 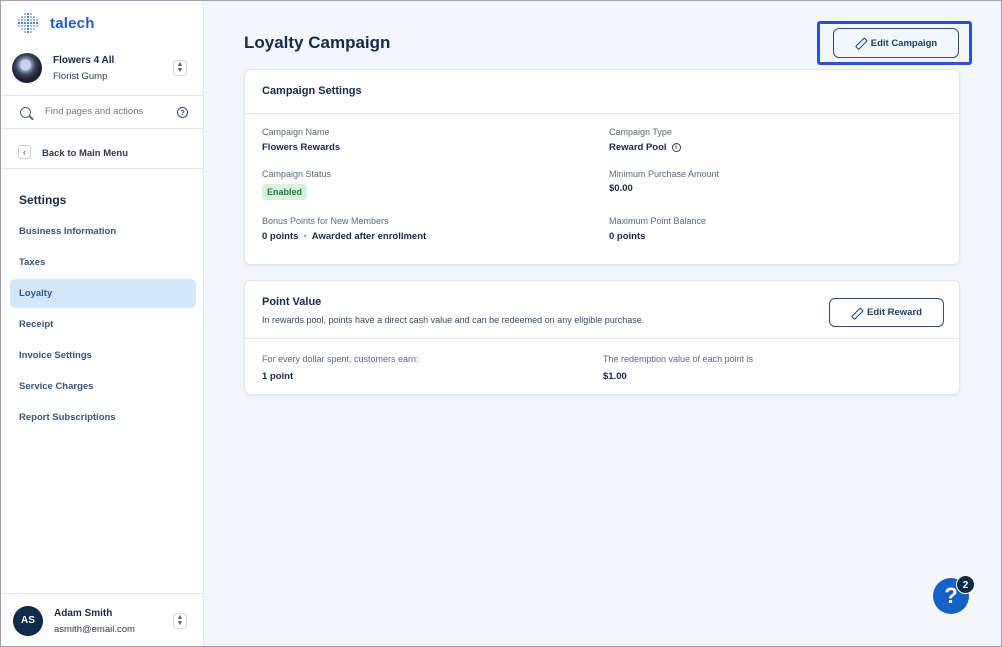 I want to click on campaign-type-value: Reward Pool i, so click(x=645, y=147).